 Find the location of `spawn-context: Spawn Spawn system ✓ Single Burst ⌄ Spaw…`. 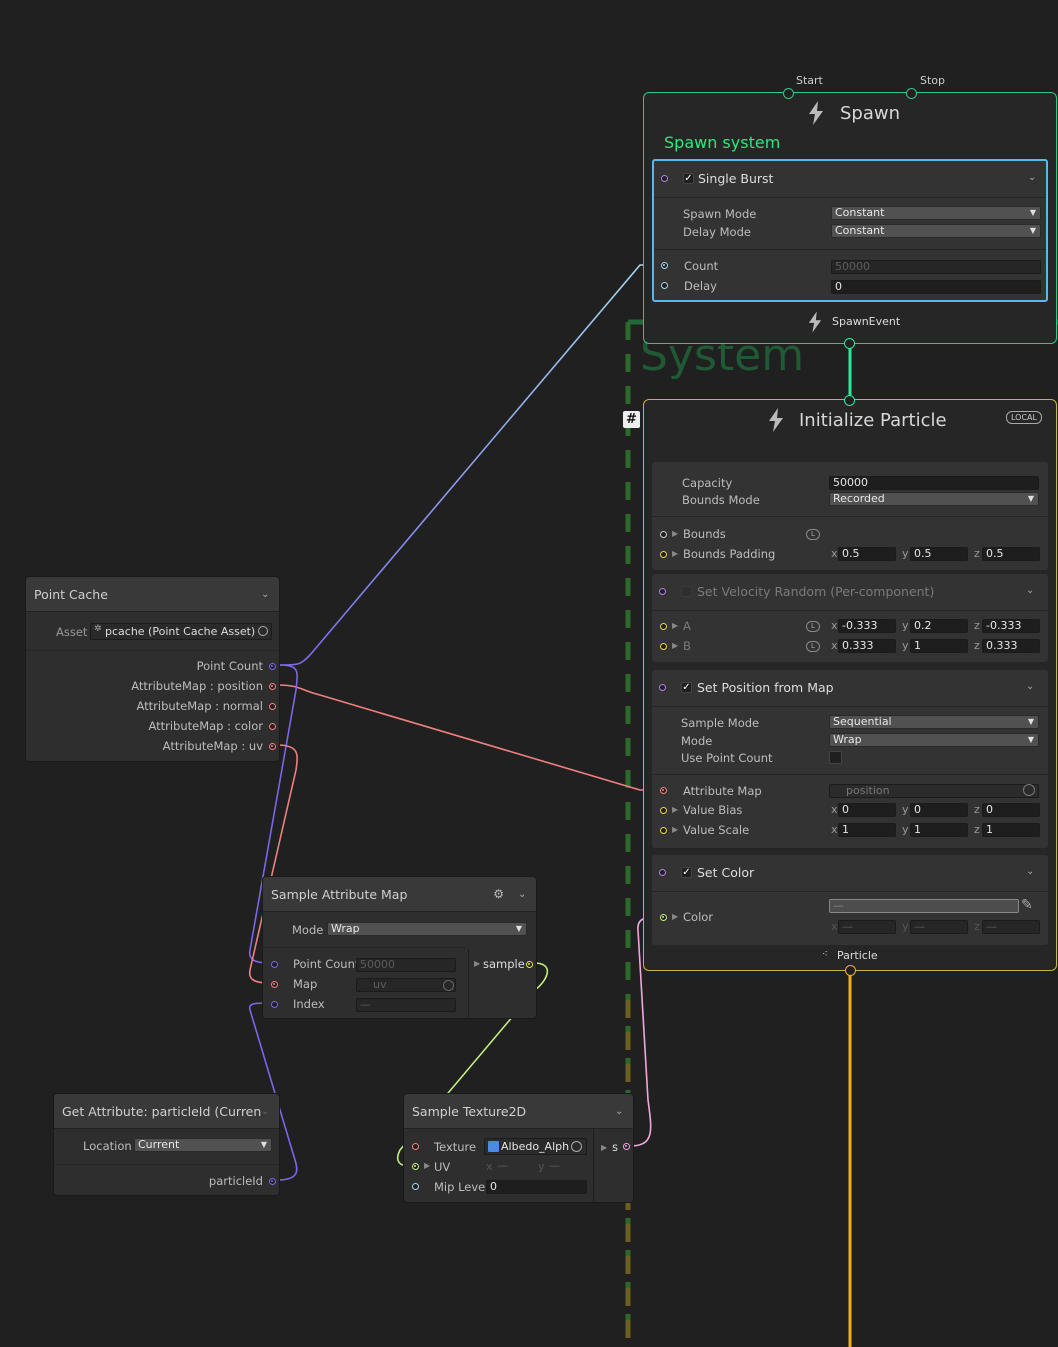

spawn-context: Spawn Spawn system ✓ Single Burst ⌄ Spaw… is located at coordinates (850, 218).